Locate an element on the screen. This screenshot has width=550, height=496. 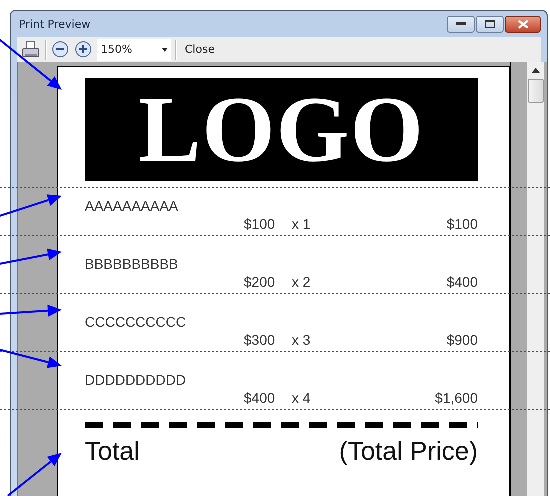
minimize-icon is located at coordinates (461, 24).